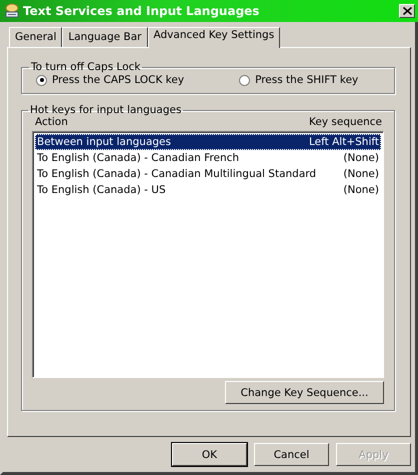 The image size is (418, 475). What do you see at coordinates (105, 37) in the screenshot?
I see `tab: Language Bar` at bounding box center [105, 37].